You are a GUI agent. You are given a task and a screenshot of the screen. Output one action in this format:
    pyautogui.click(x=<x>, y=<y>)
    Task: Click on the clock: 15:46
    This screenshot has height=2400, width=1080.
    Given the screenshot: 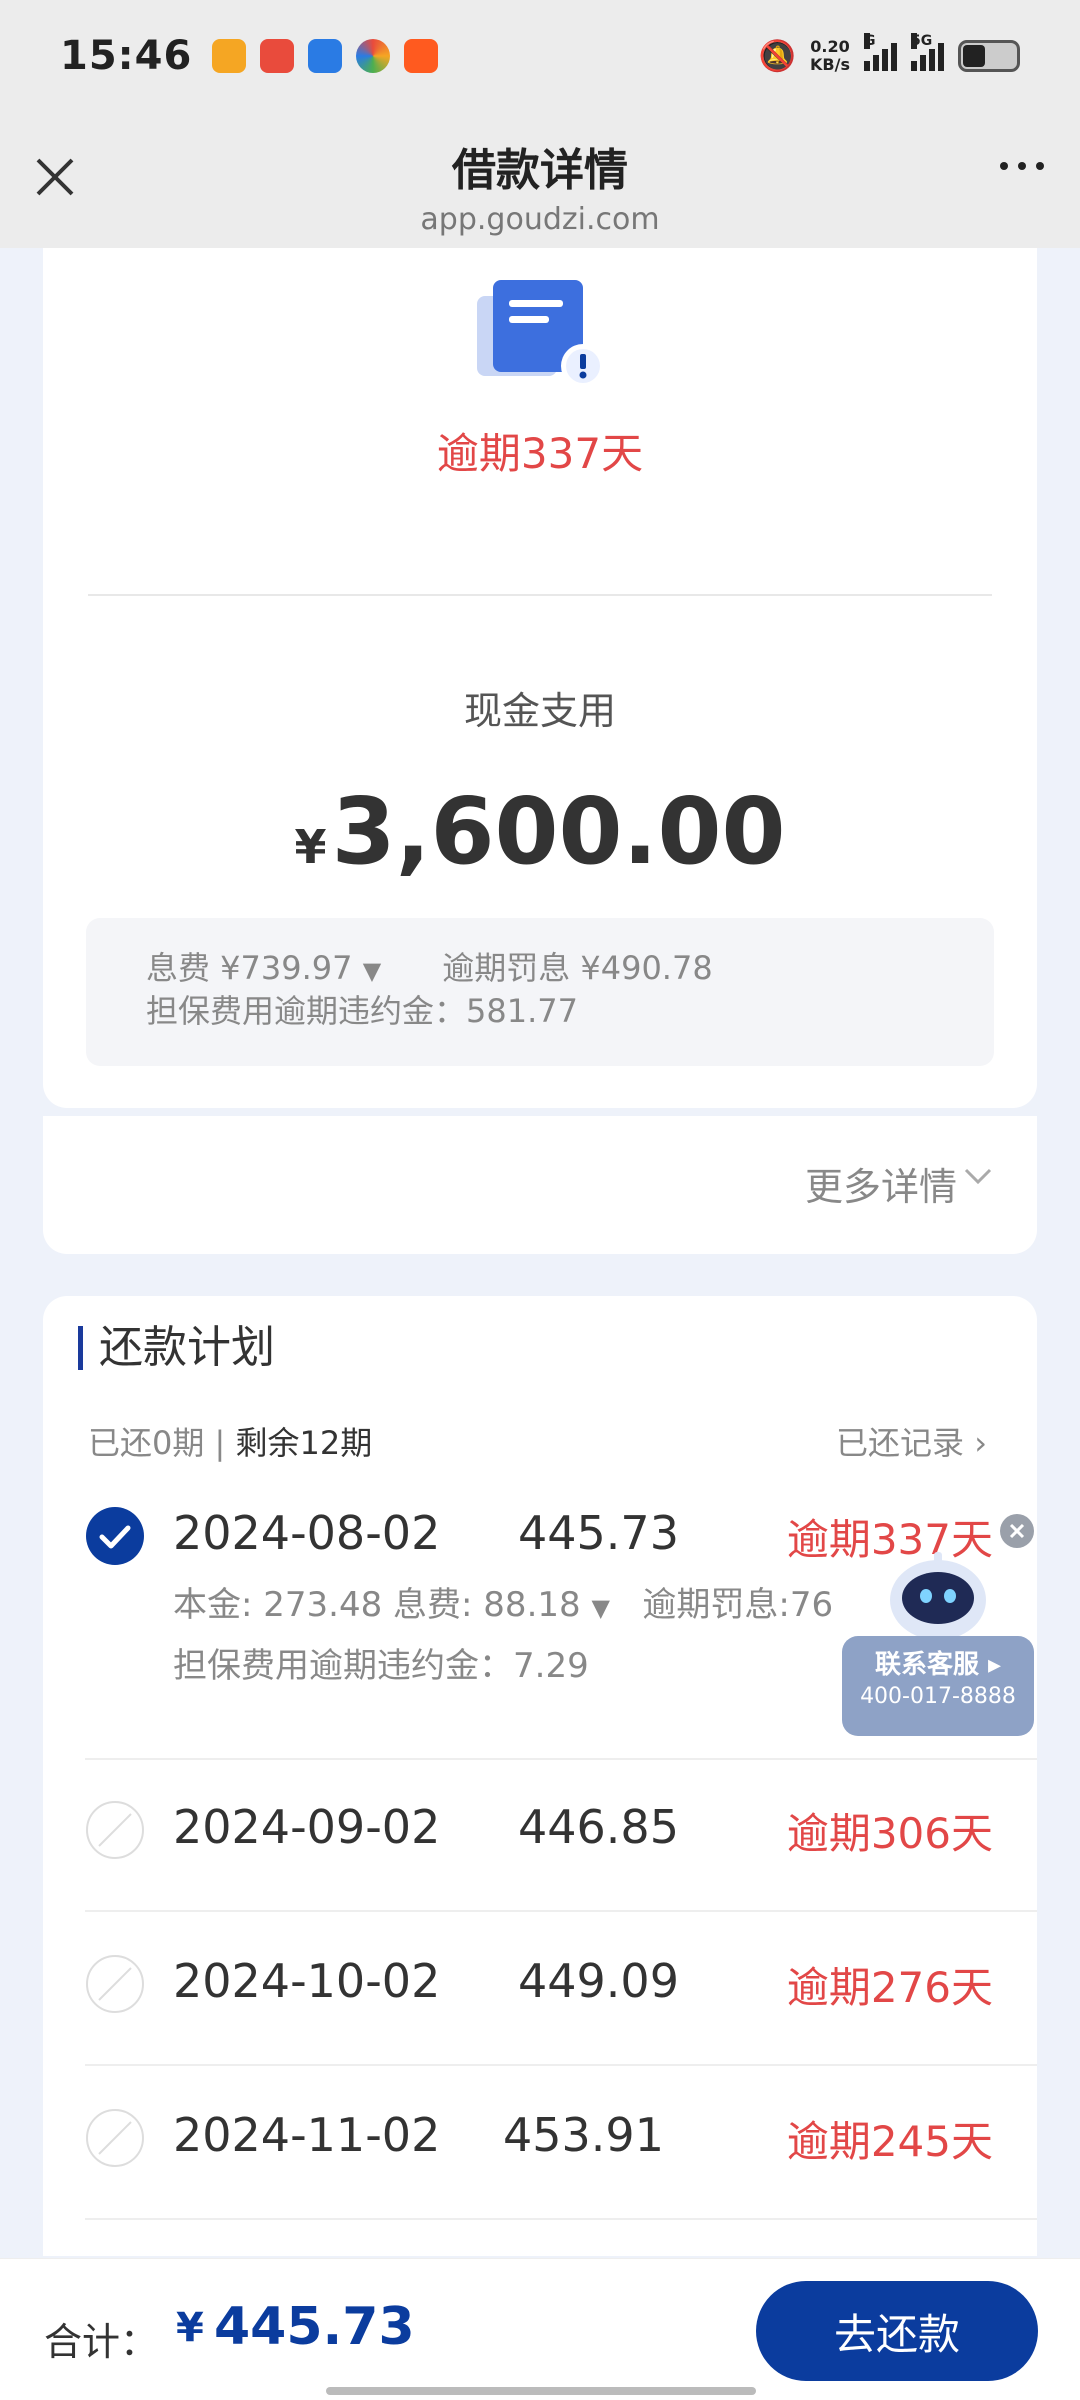 What is the action you would take?
    pyautogui.click(x=126, y=56)
    